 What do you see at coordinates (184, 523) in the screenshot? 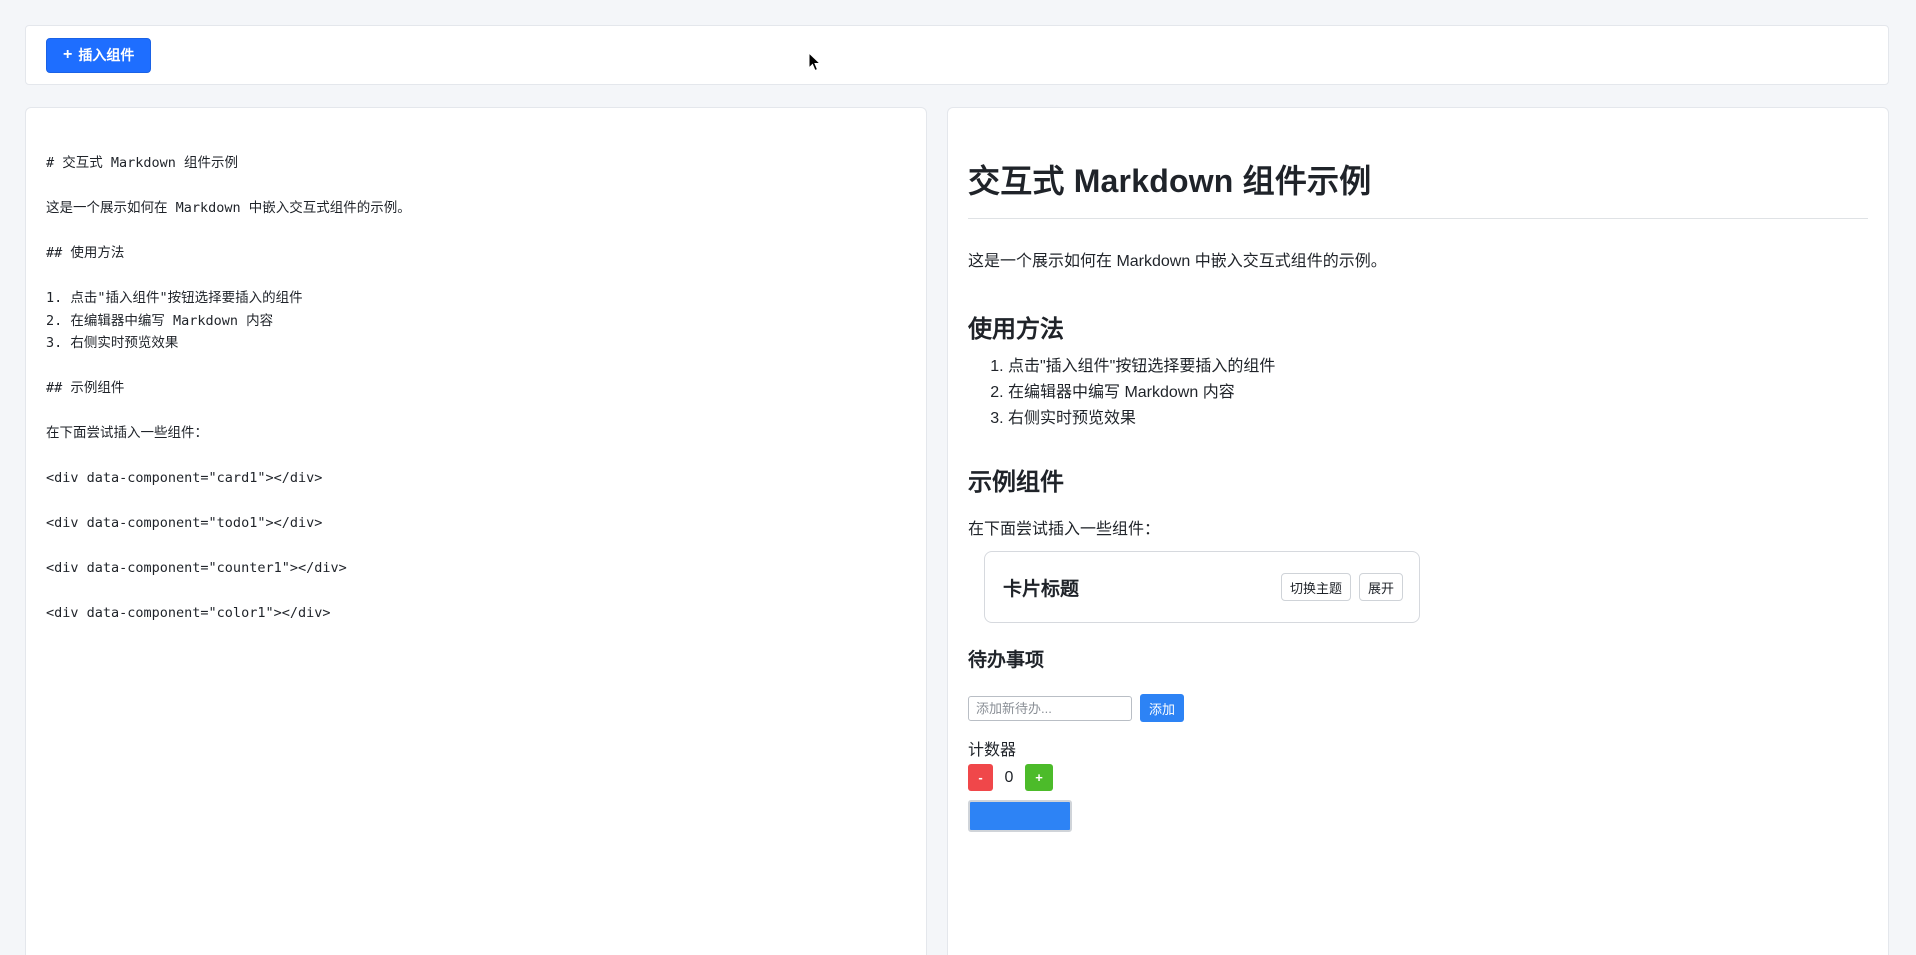
I see `editor-line: <div data-component="todo1"></div>` at bounding box center [184, 523].